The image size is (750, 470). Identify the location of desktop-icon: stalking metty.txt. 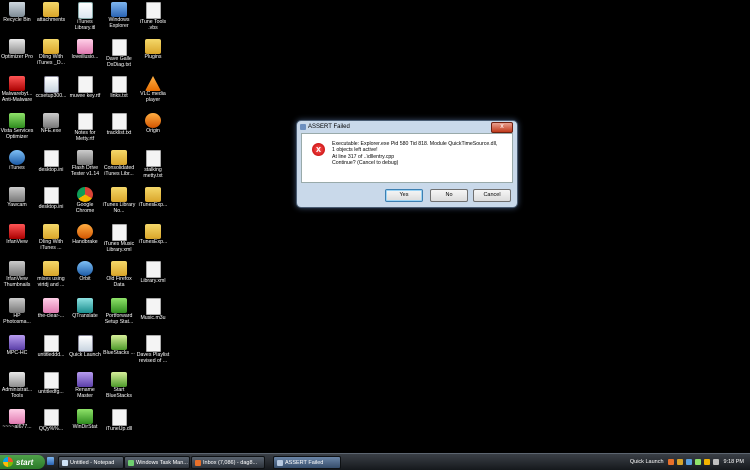
(153, 166).